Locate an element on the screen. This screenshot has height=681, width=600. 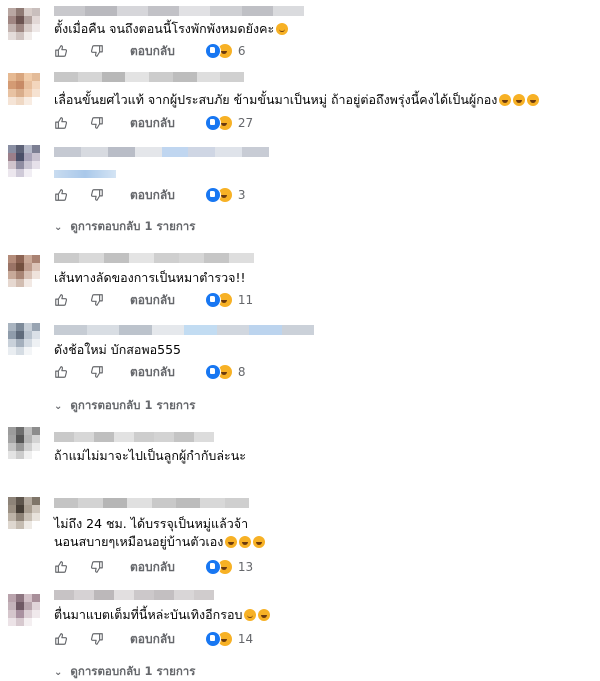
comment-actions: ตอบกลับ 6 is located at coordinates (150, 51).